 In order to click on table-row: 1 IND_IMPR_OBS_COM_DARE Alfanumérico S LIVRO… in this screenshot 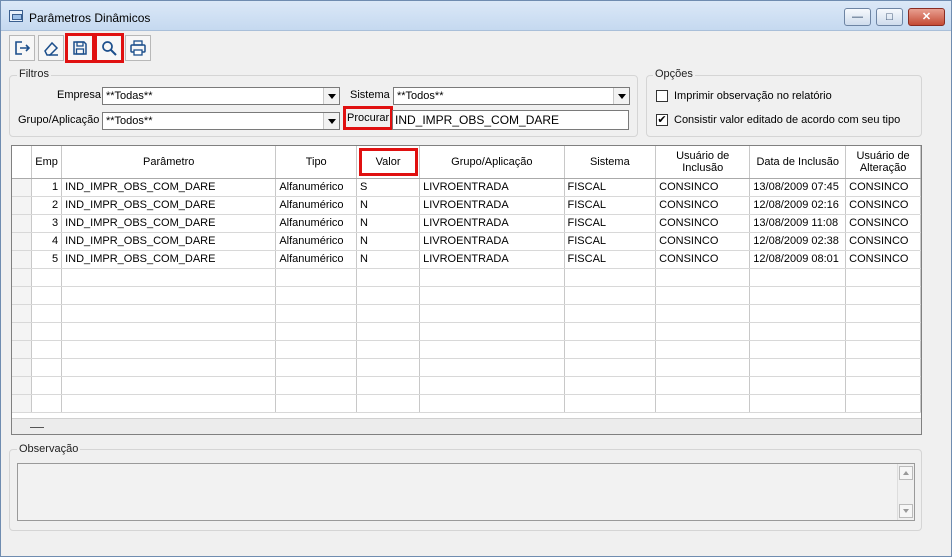, I will do `click(466, 187)`.